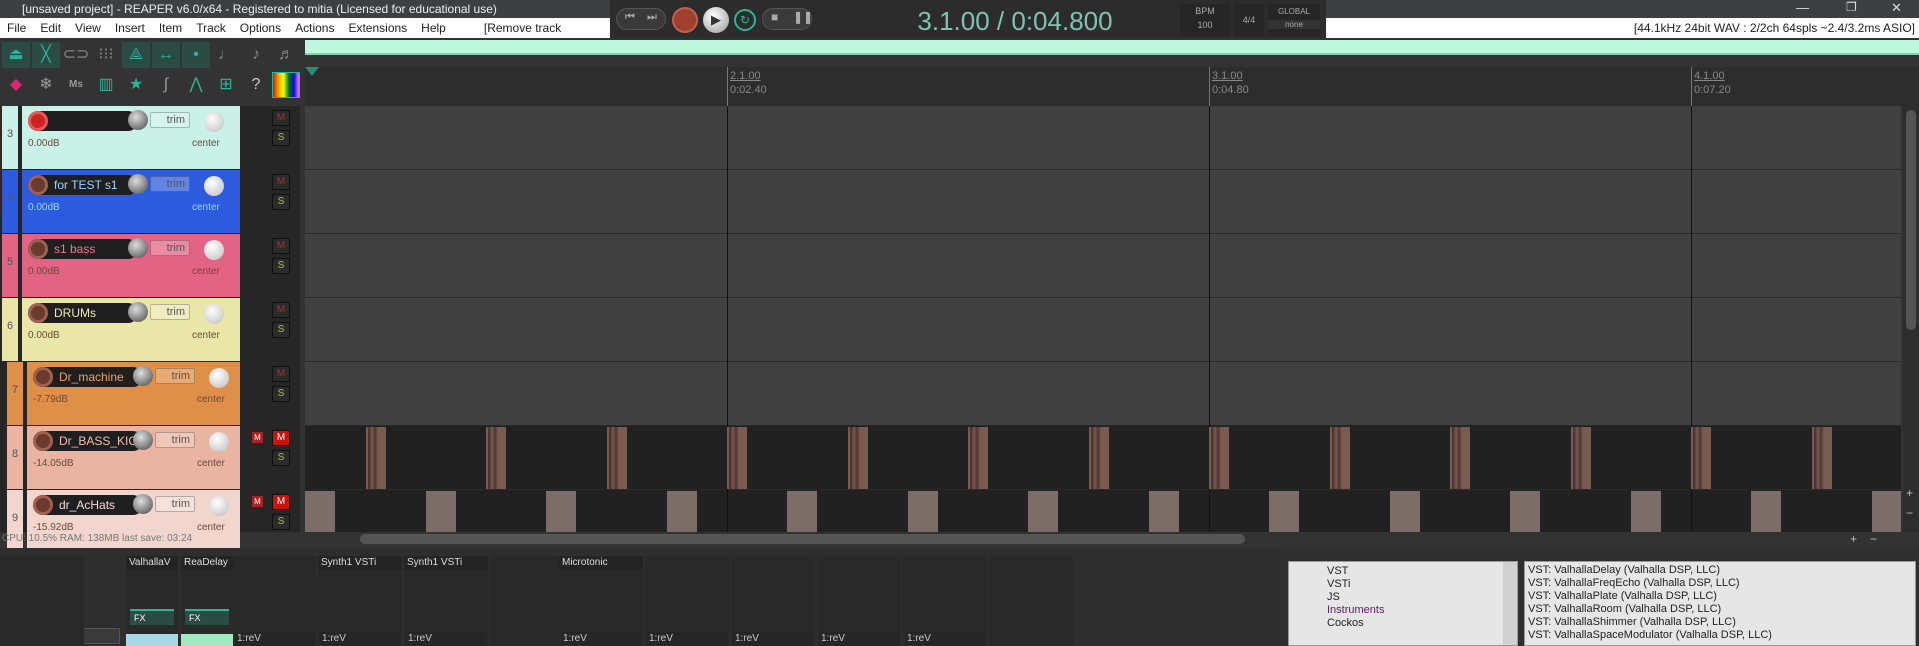 The image size is (1919, 646). Describe the element at coordinates (1851, 7) in the screenshot. I see `restore-icon: ❐` at that location.